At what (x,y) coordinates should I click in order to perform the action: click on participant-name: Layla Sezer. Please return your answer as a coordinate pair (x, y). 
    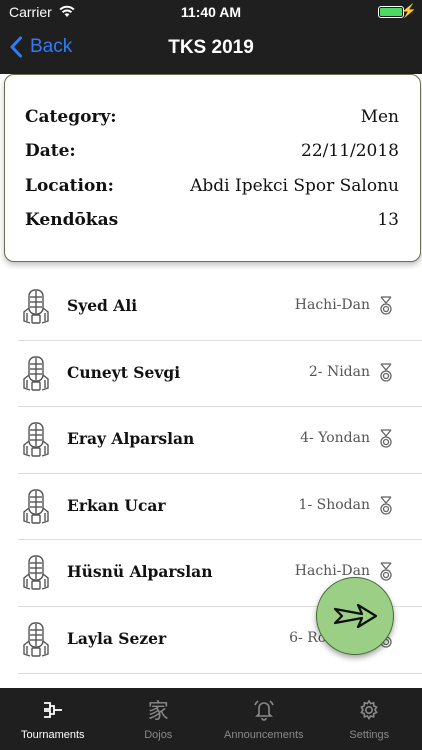
    Looking at the image, I should click on (117, 638).